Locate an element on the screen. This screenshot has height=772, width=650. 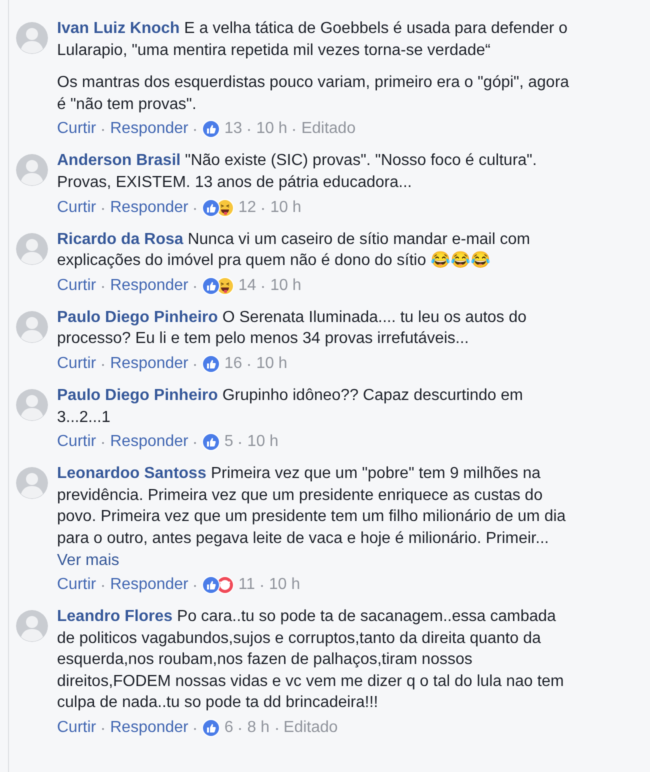
author-link: Ricardo da Rosa is located at coordinates (120, 239).